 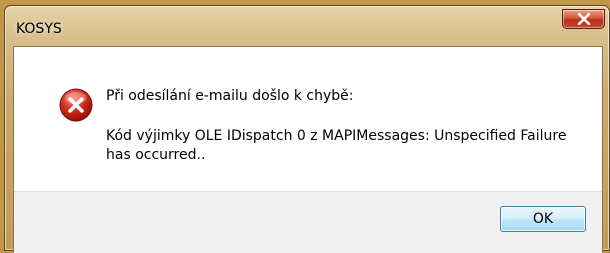 I want to click on error-heading: Při odesílání e-mailu došlo k chybě:, so click(x=230, y=96).